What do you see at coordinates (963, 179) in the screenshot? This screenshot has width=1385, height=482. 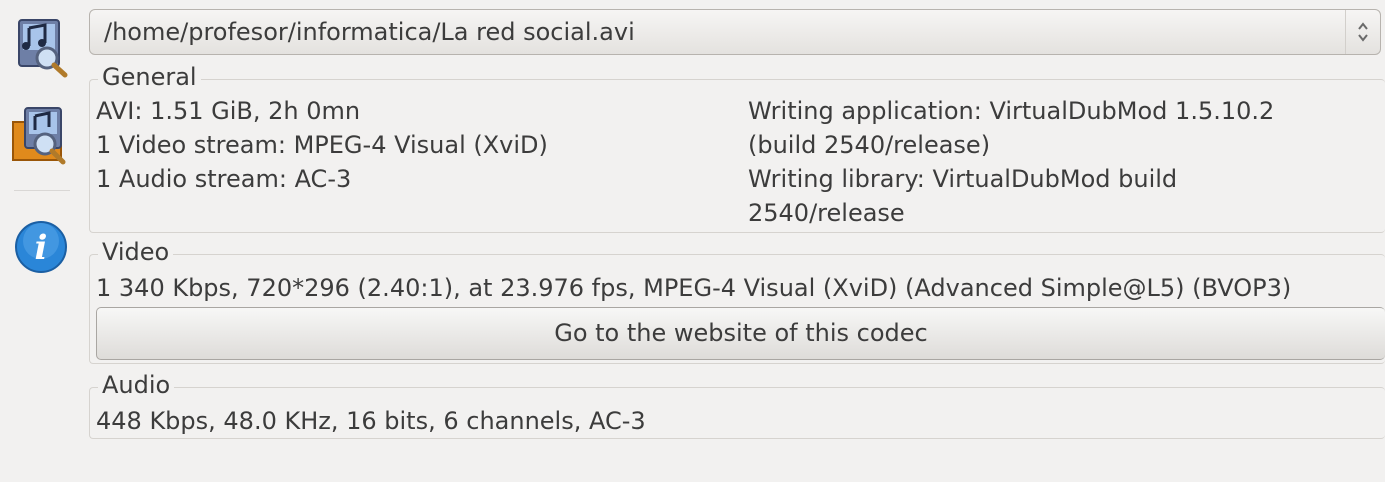 I see `general-writing-library: Writing library: VirtualDubMod build` at bounding box center [963, 179].